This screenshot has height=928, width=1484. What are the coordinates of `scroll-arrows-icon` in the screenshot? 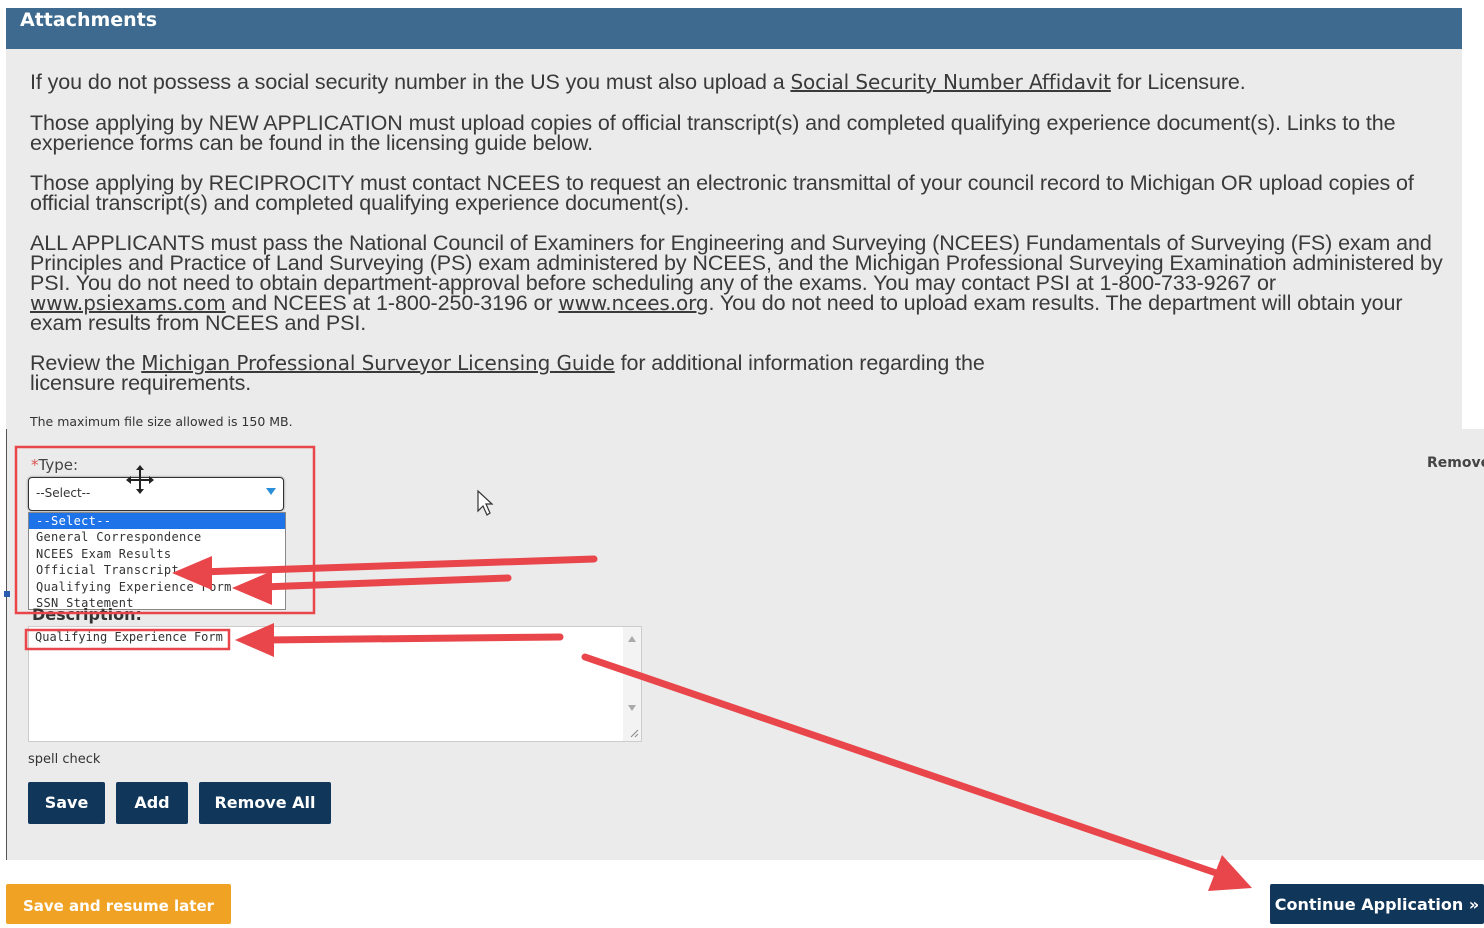 It's located at (633, 687).